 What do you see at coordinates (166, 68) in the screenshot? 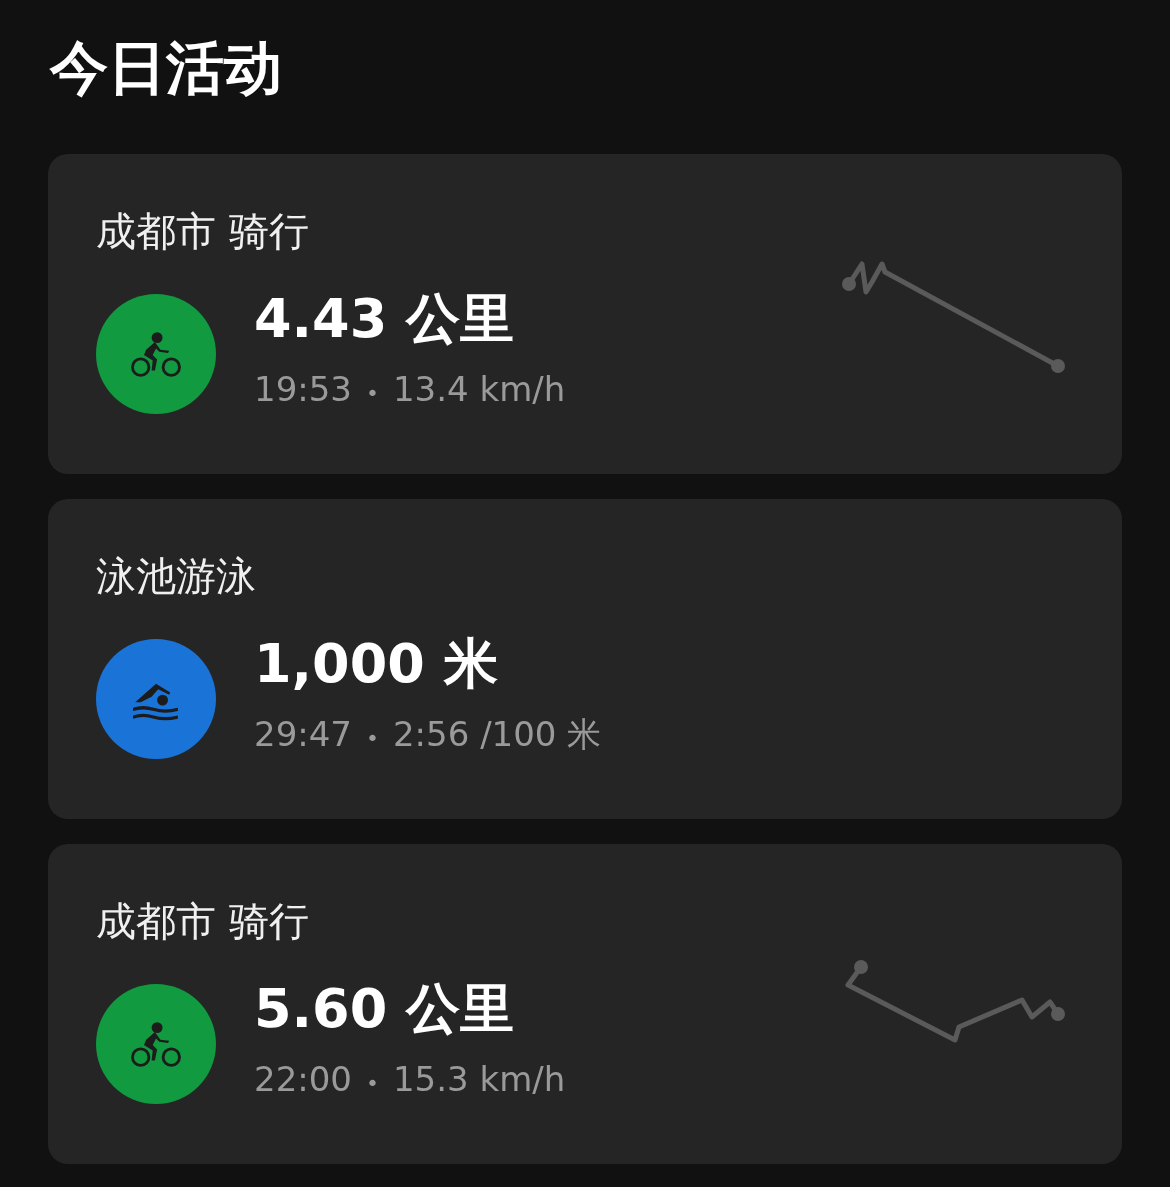
I see `page-title: 今日活动` at bounding box center [166, 68].